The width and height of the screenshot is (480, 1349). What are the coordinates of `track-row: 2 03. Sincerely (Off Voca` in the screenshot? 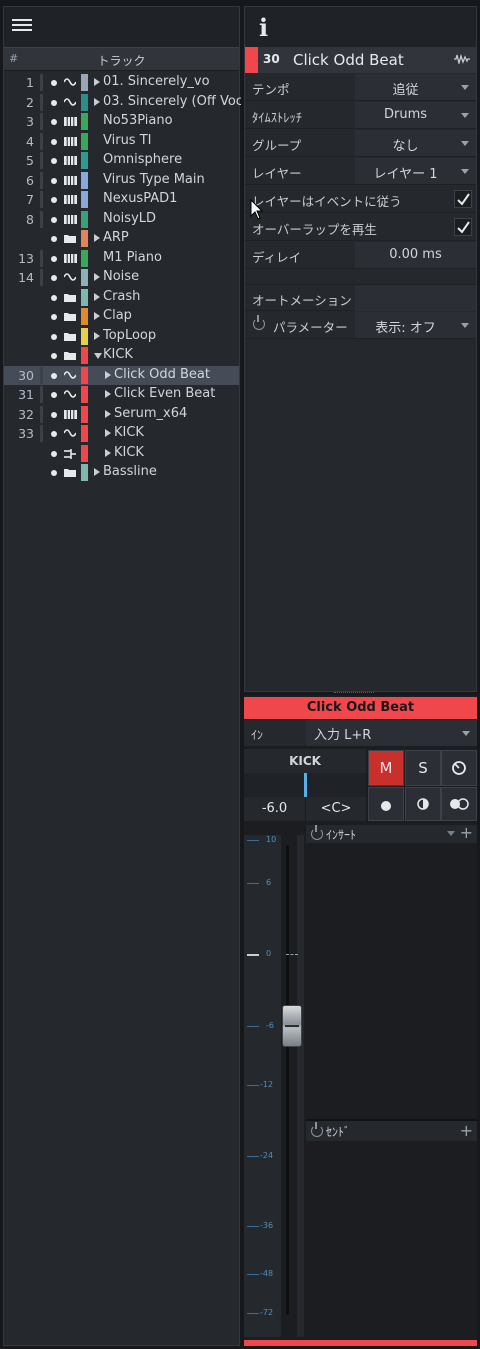 It's located at (122, 103).